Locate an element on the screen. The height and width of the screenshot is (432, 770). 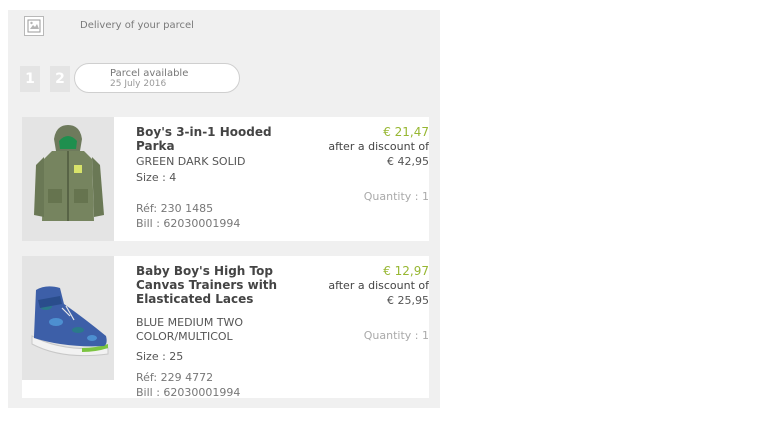
product-reference: Réf: 229 4772 is located at coordinates (175, 377).